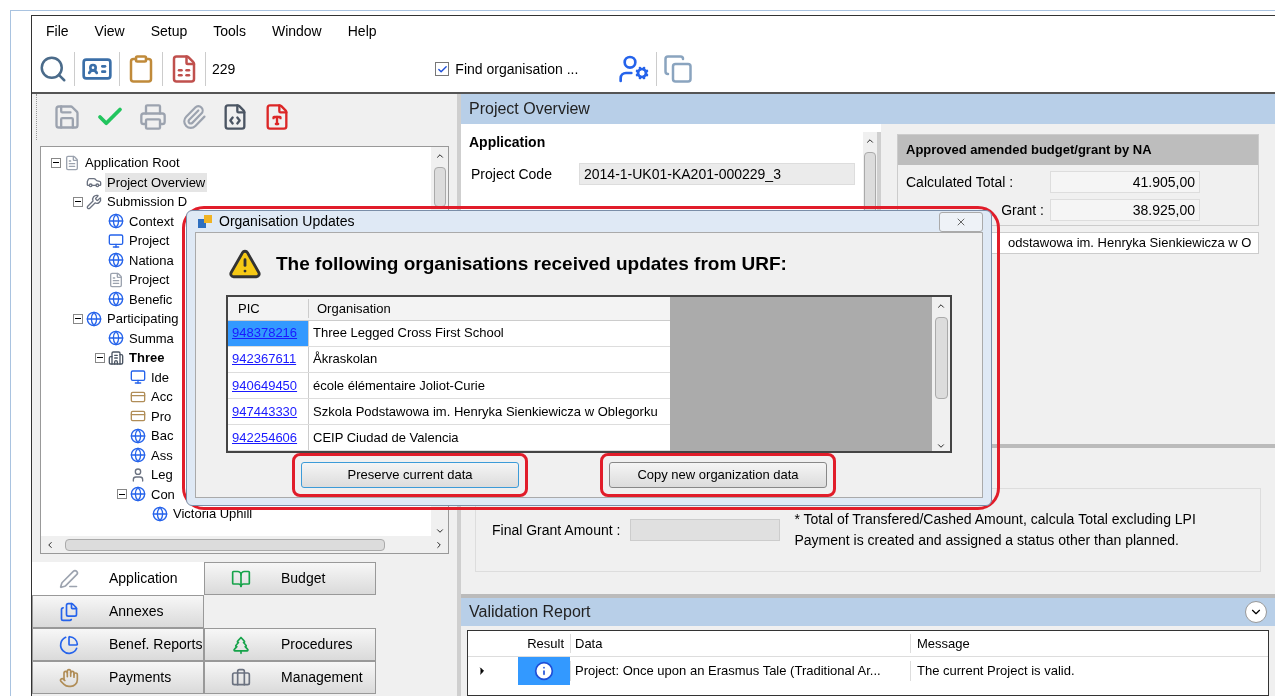 Image resolution: width=1275 pixels, height=696 pixels. What do you see at coordinates (556, 530) in the screenshot?
I see `field-label: Final Grant Amount :` at bounding box center [556, 530].